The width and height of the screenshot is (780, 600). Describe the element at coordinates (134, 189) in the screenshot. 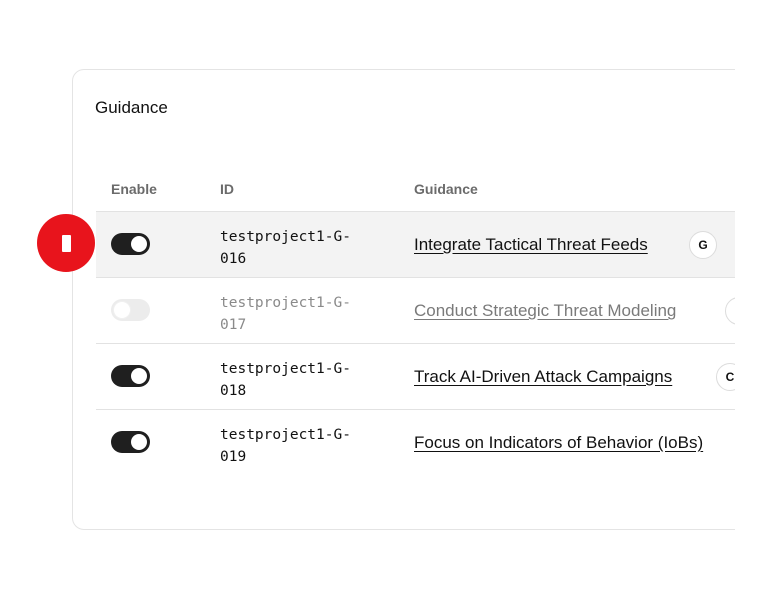

I see `column-header-enable: Enable` at that location.